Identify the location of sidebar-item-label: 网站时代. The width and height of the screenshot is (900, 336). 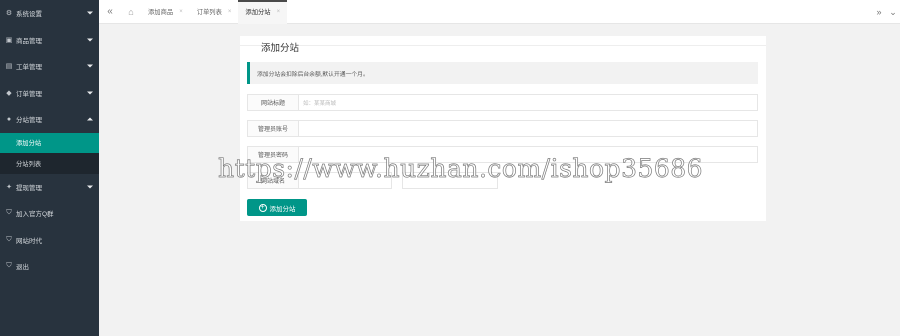
(29, 241).